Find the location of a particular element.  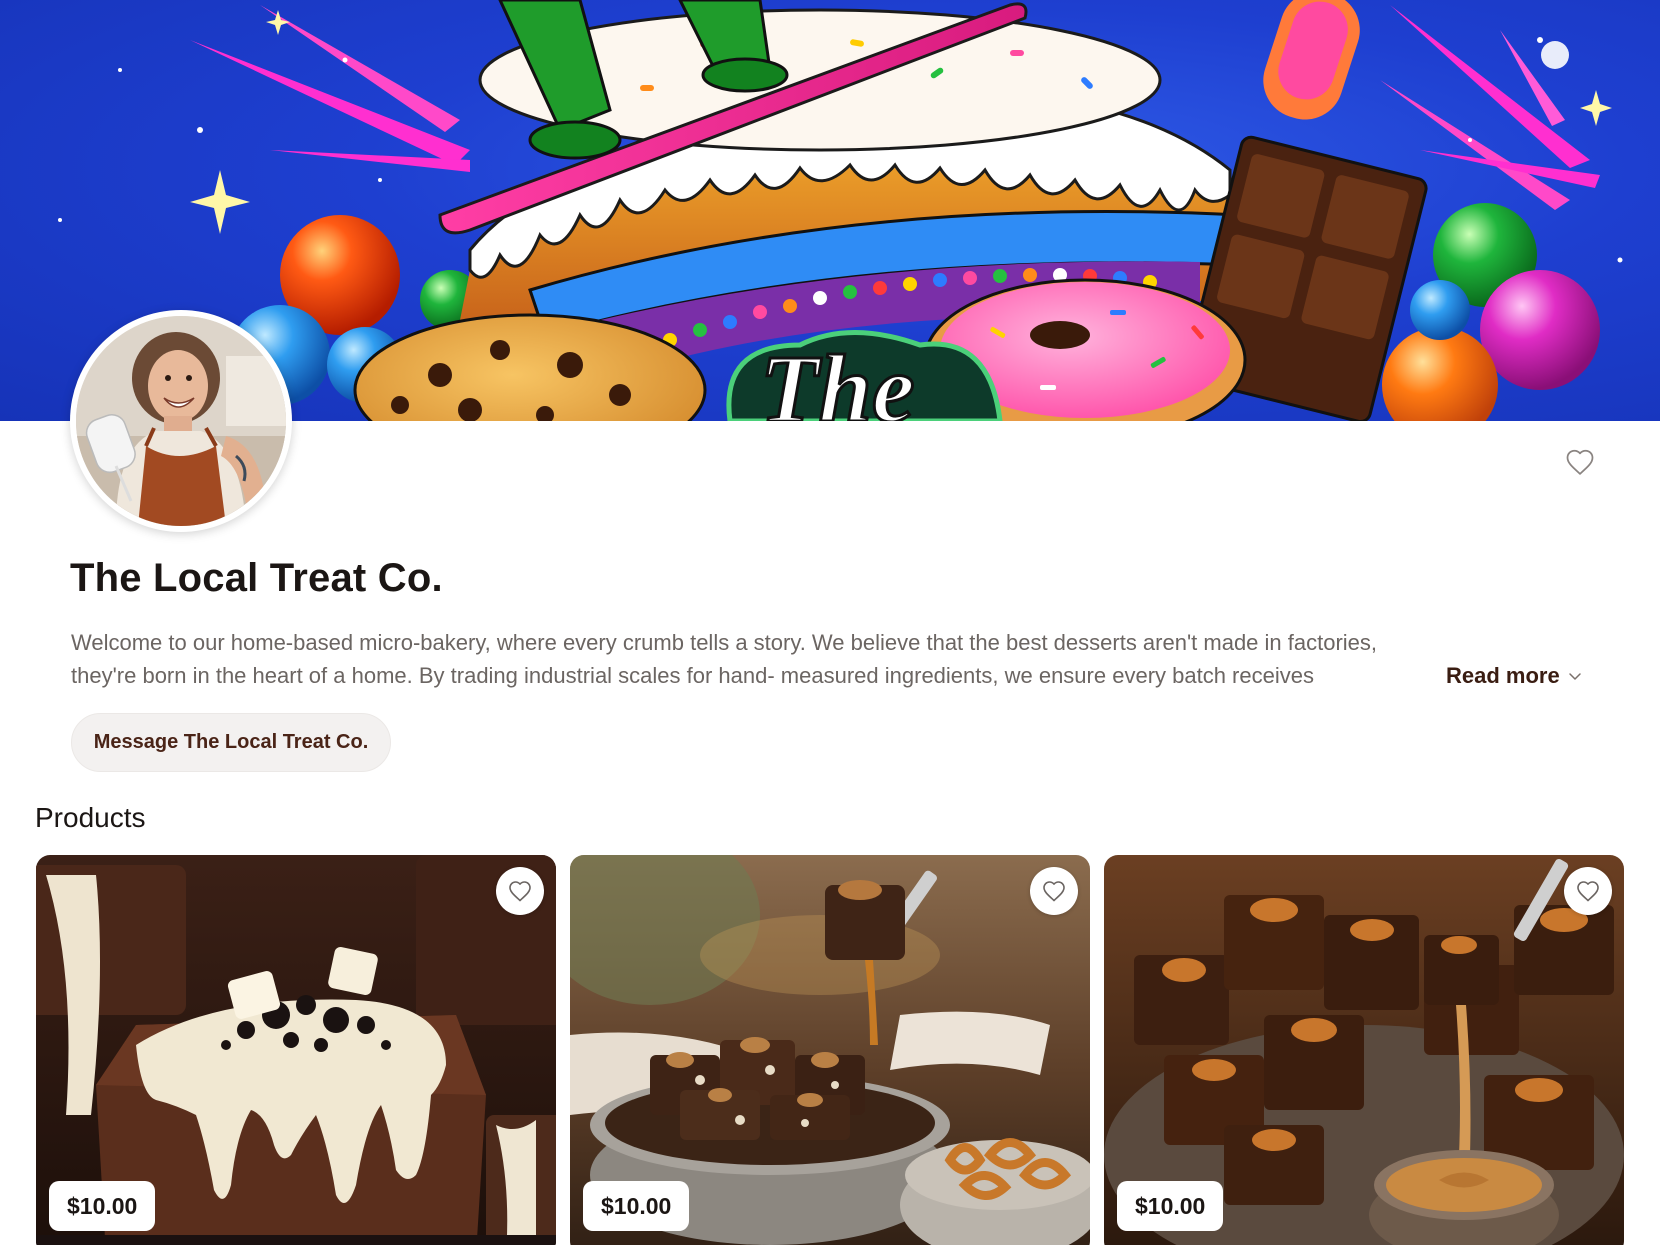

chevron-down-icon is located at coordinates (1574, 676).